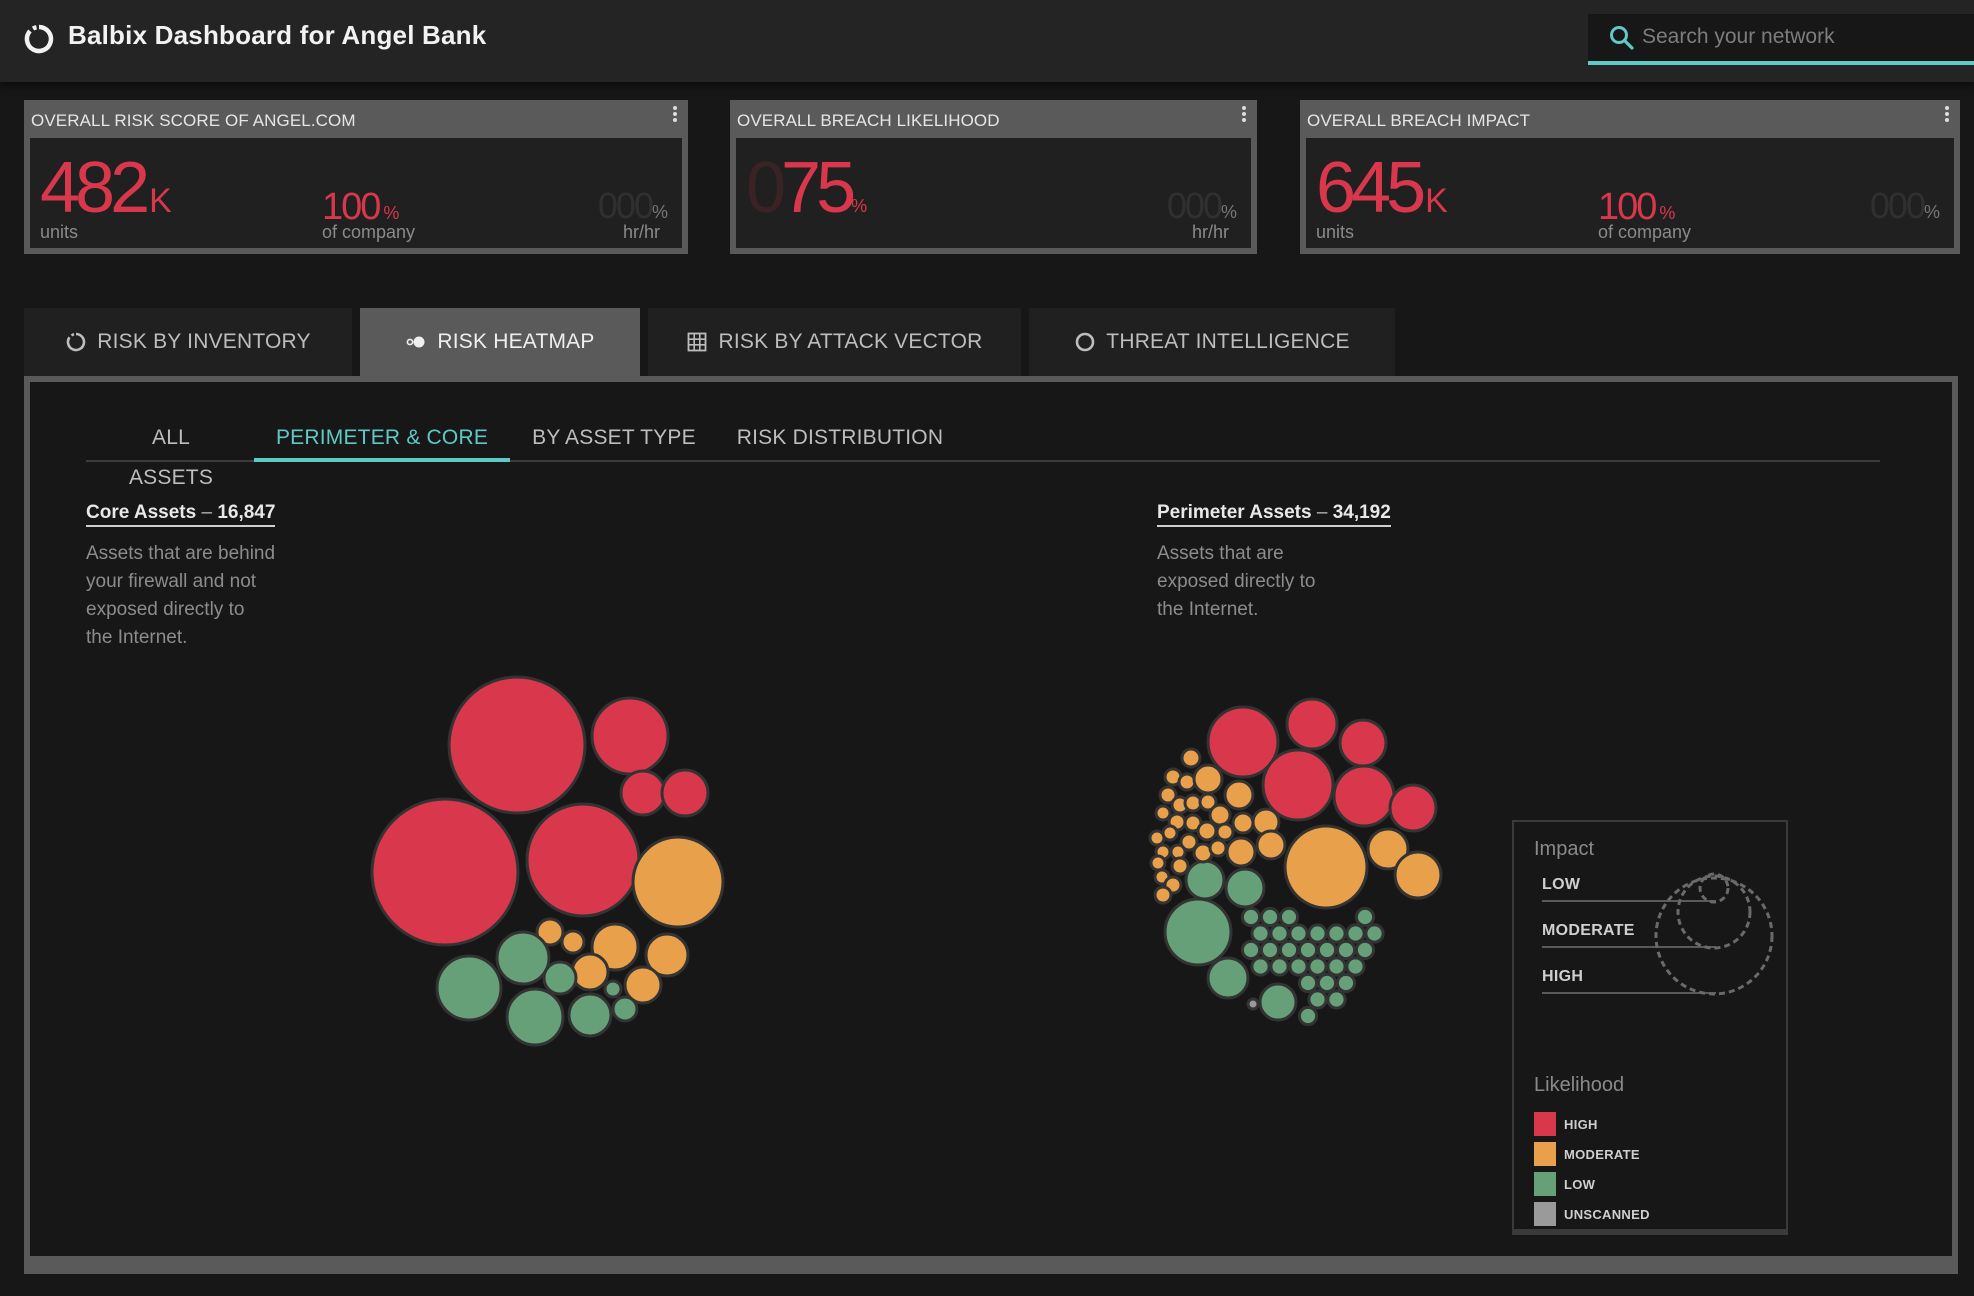 The image size is (1974, 1296). Describe the element at coordinates (1545, 1184) in the screenshot. I see `swatch-low` at that location.